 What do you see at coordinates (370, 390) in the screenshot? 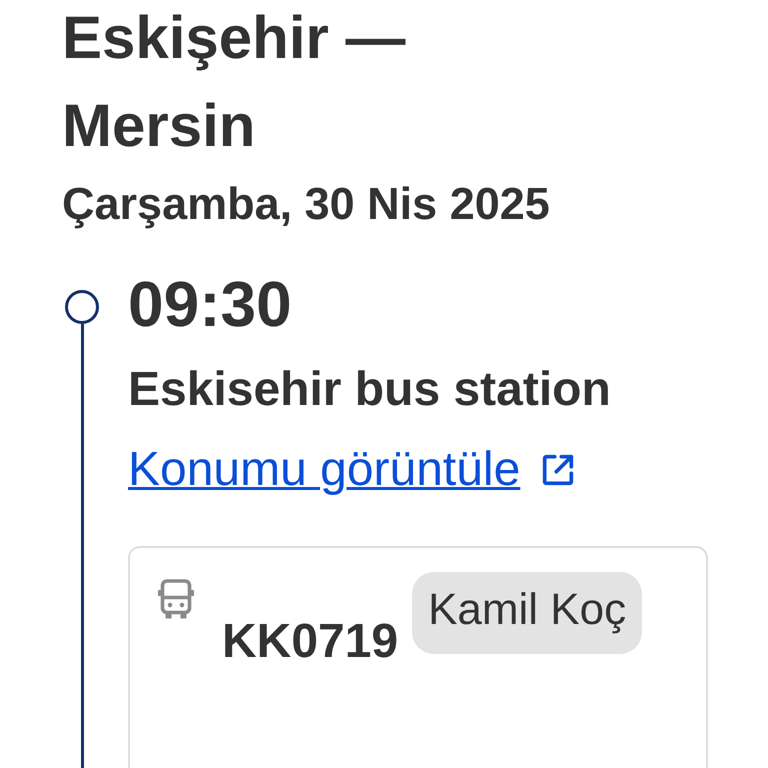
I see `station-name: Eskisehir bus station` at bounding box center [370, 390].